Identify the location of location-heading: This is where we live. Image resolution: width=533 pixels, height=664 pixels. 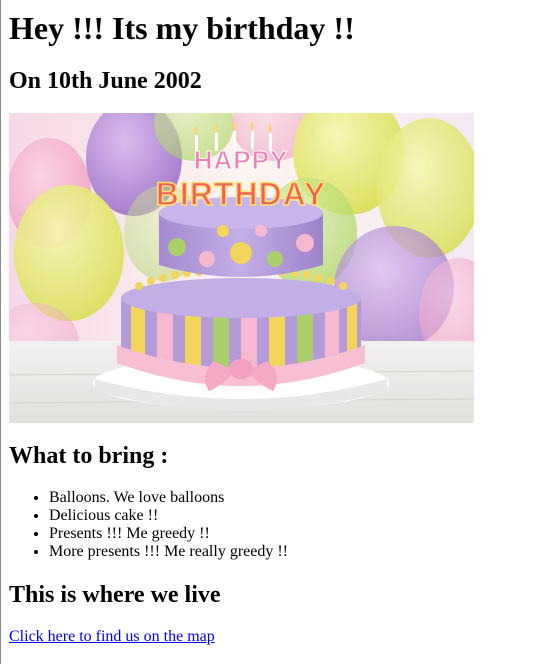
(115, 595).